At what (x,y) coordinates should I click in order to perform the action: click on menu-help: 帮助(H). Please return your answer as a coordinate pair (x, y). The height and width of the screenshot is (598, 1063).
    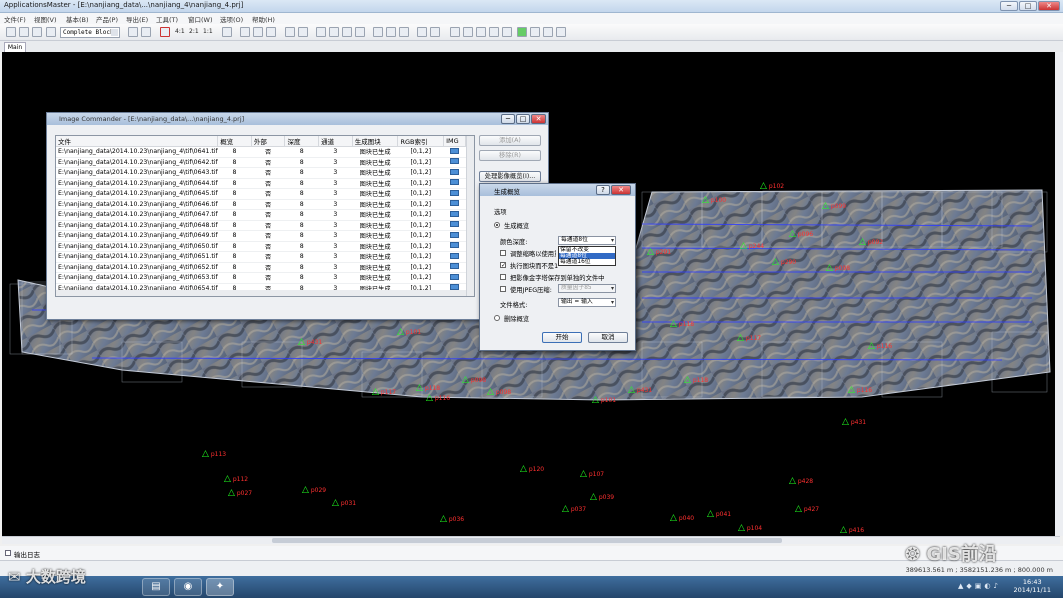
    Looking at the image, I should click on (263, 19).